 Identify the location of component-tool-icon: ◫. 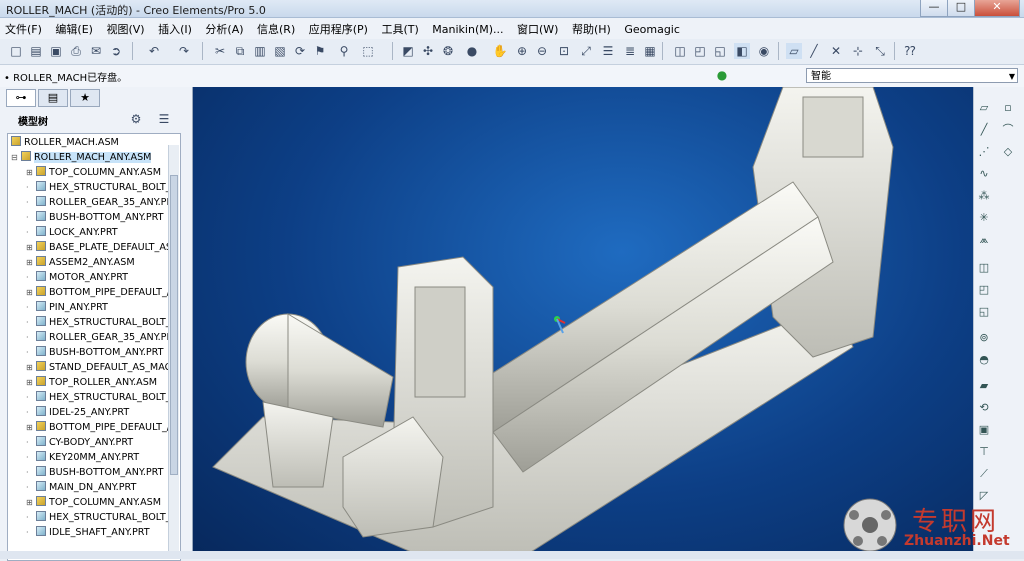
(984, 268).